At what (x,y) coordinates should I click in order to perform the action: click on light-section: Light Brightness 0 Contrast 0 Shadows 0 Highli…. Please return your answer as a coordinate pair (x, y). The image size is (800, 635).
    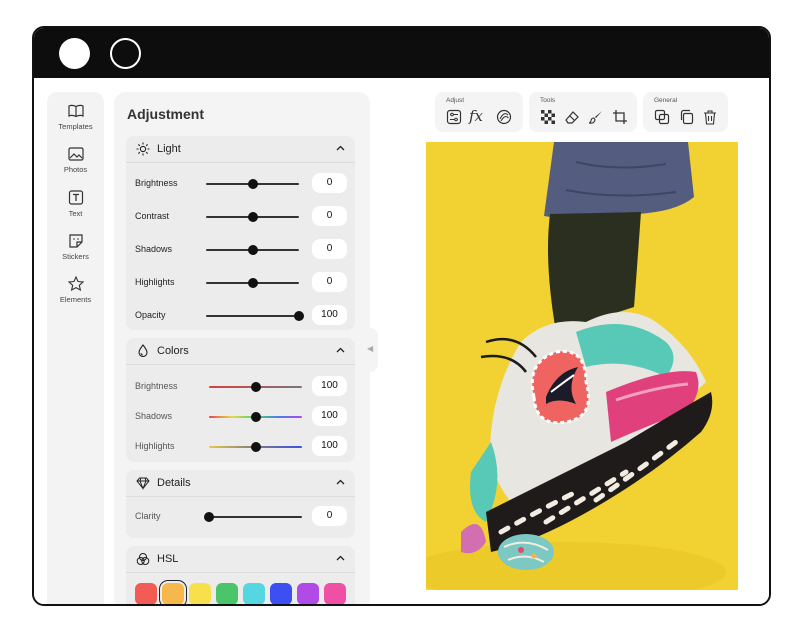
    Looking at the image, I should click on (240, 233).